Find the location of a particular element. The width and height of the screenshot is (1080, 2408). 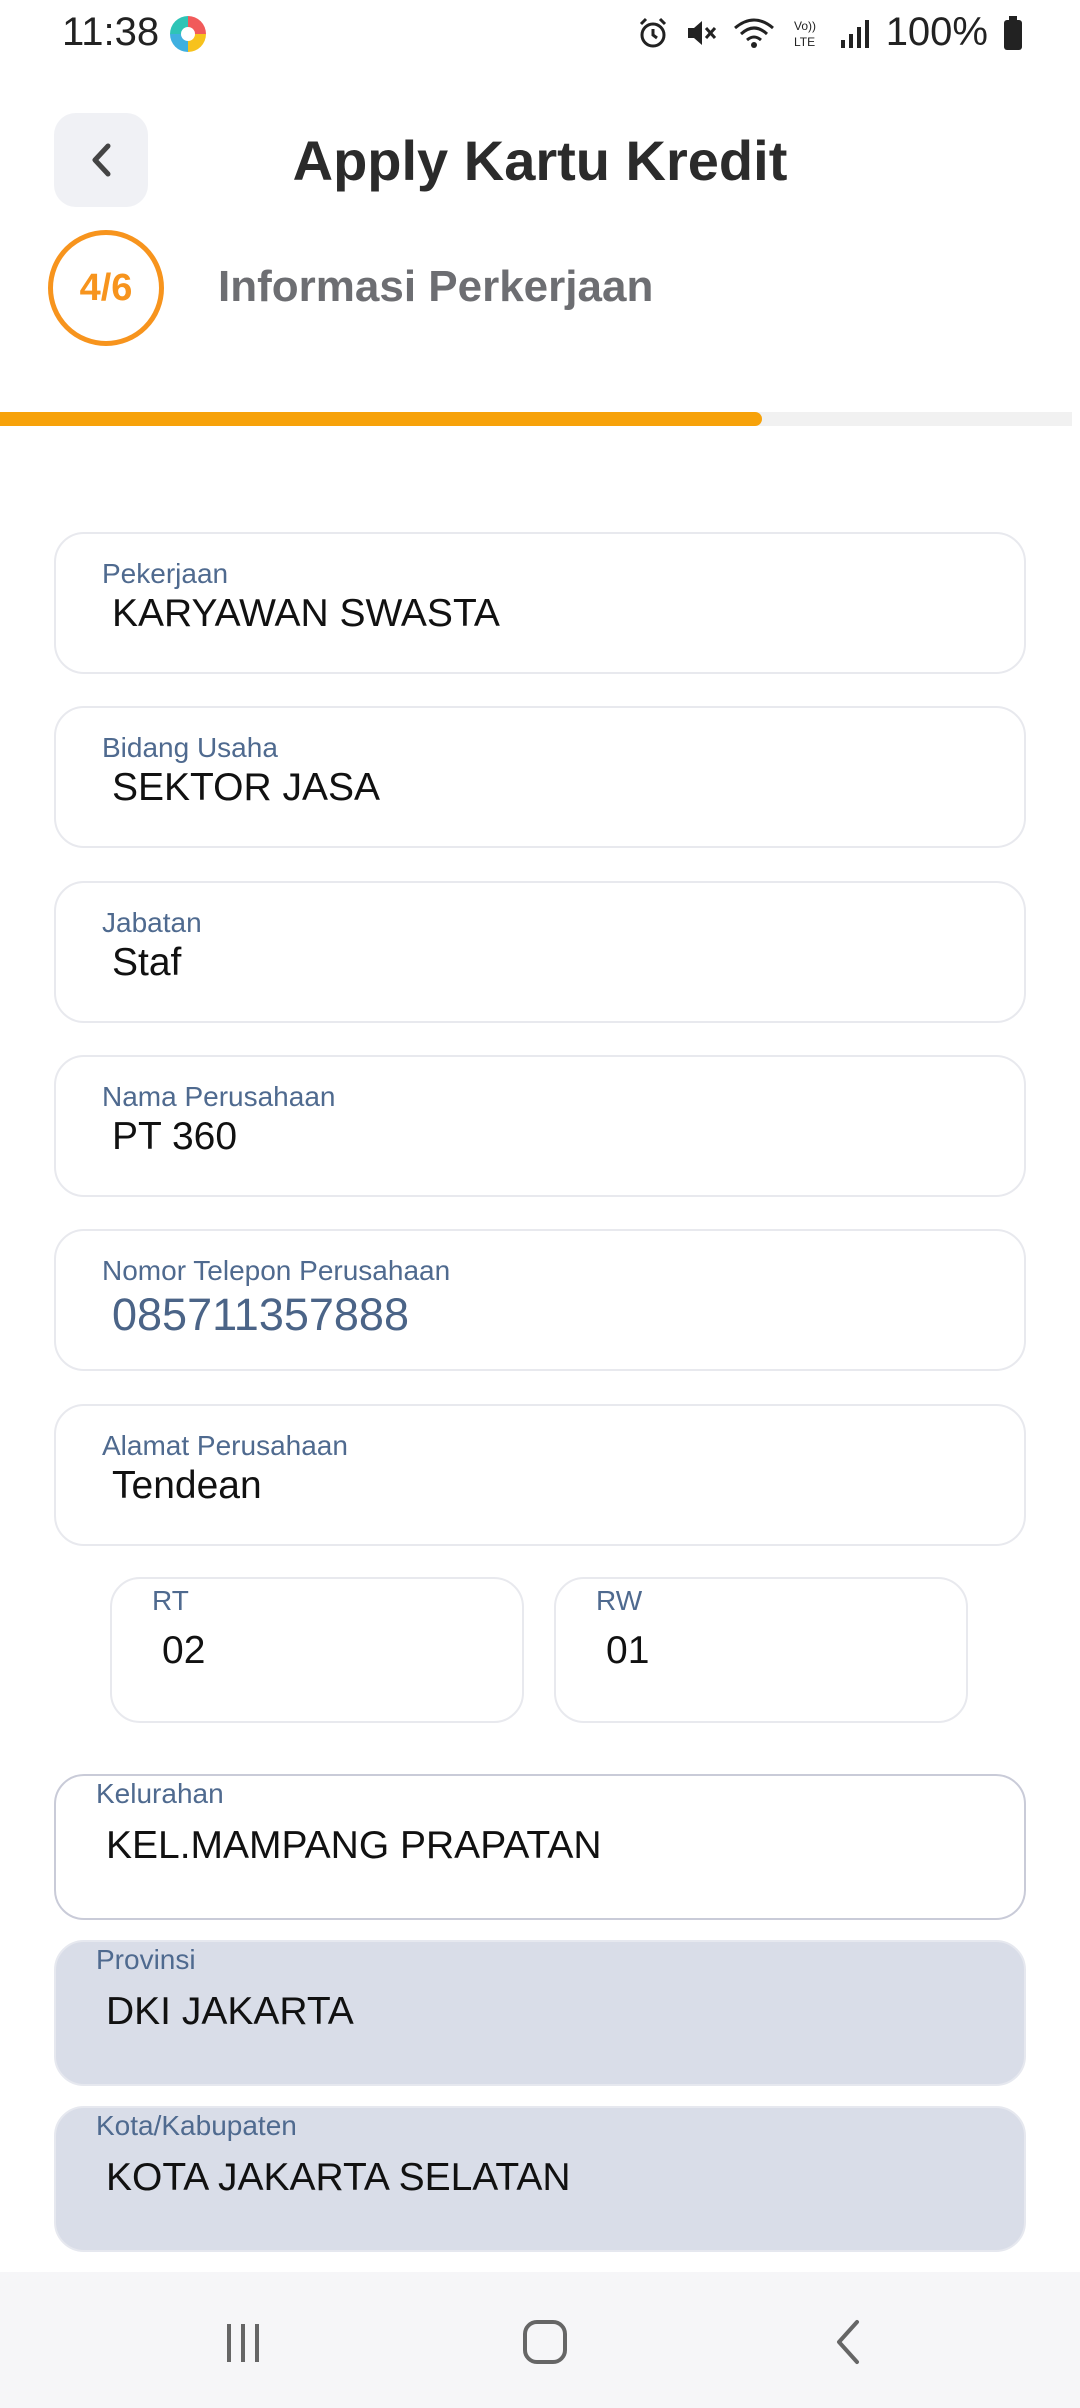

kelurahan-label: Kelurahan is located at coordinates (160, 1793).